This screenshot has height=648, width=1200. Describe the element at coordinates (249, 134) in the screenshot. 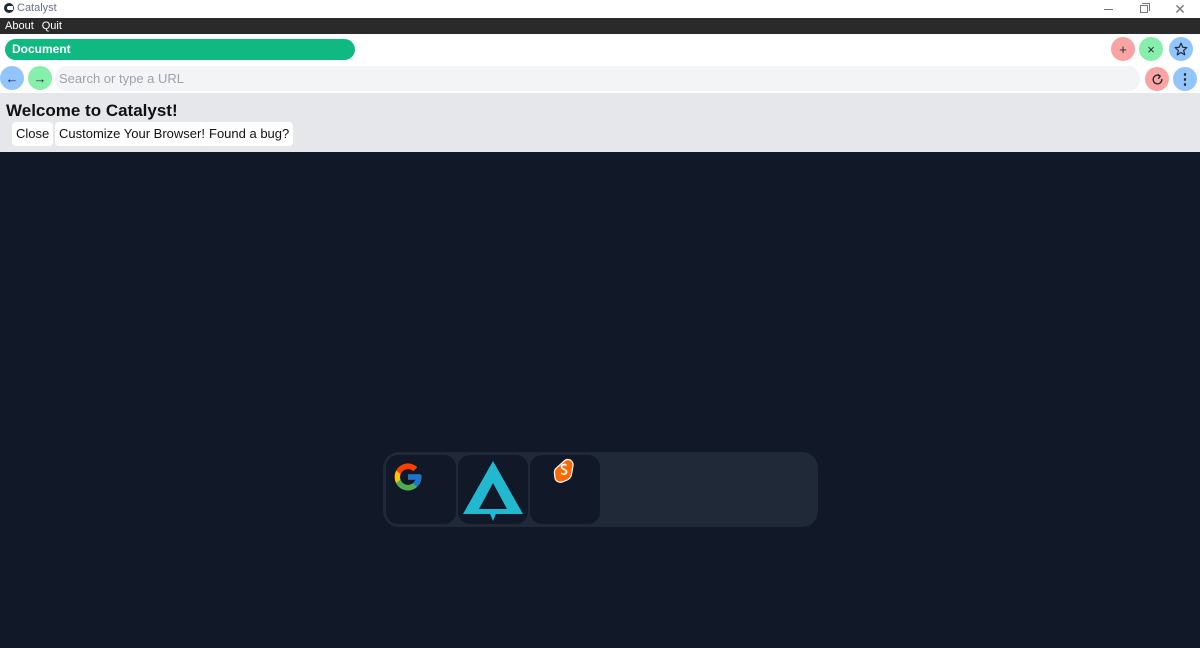

I see `report-bug-button: Found a bug?` at that location.